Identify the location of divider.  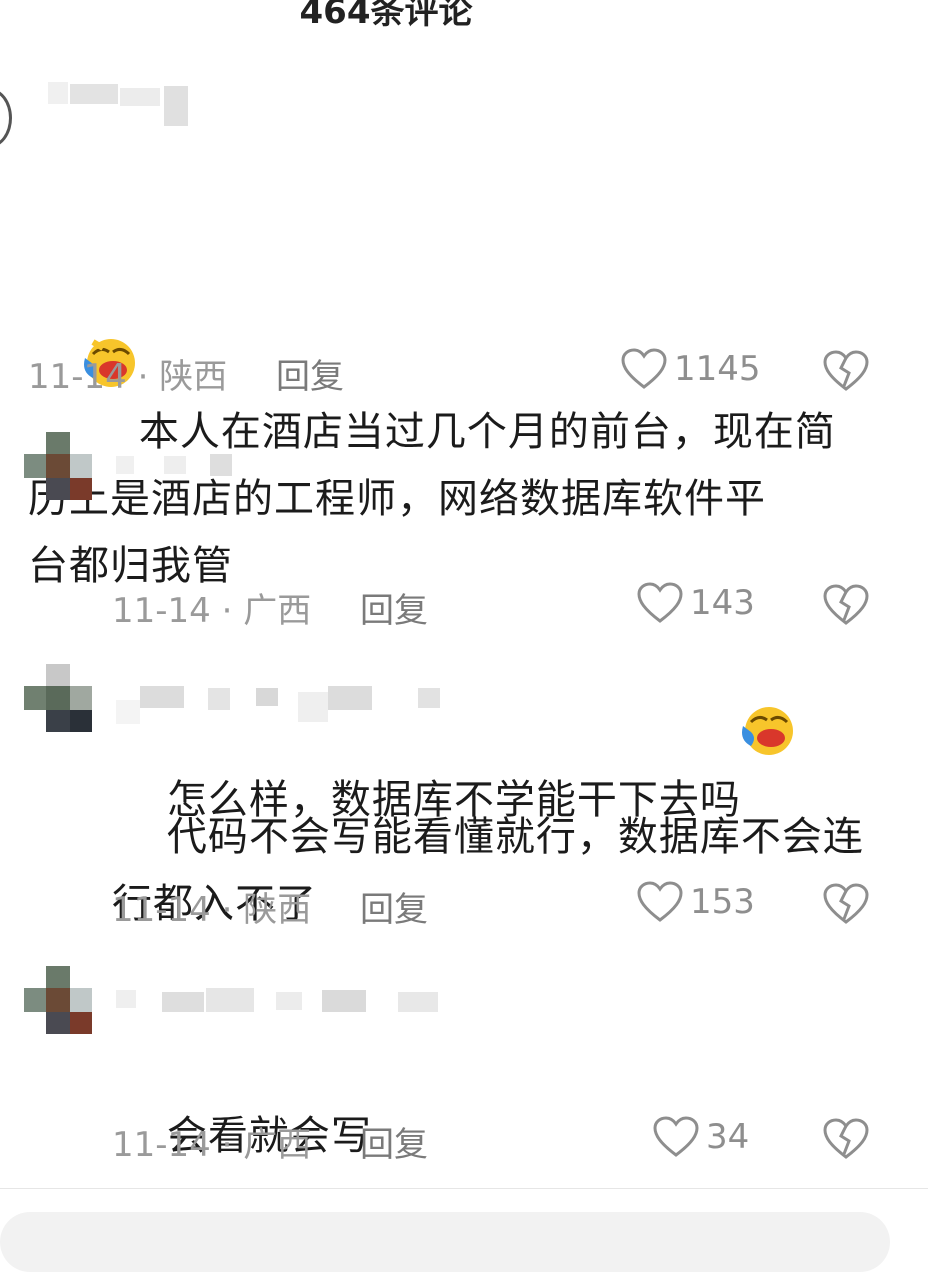
(464, 1188).